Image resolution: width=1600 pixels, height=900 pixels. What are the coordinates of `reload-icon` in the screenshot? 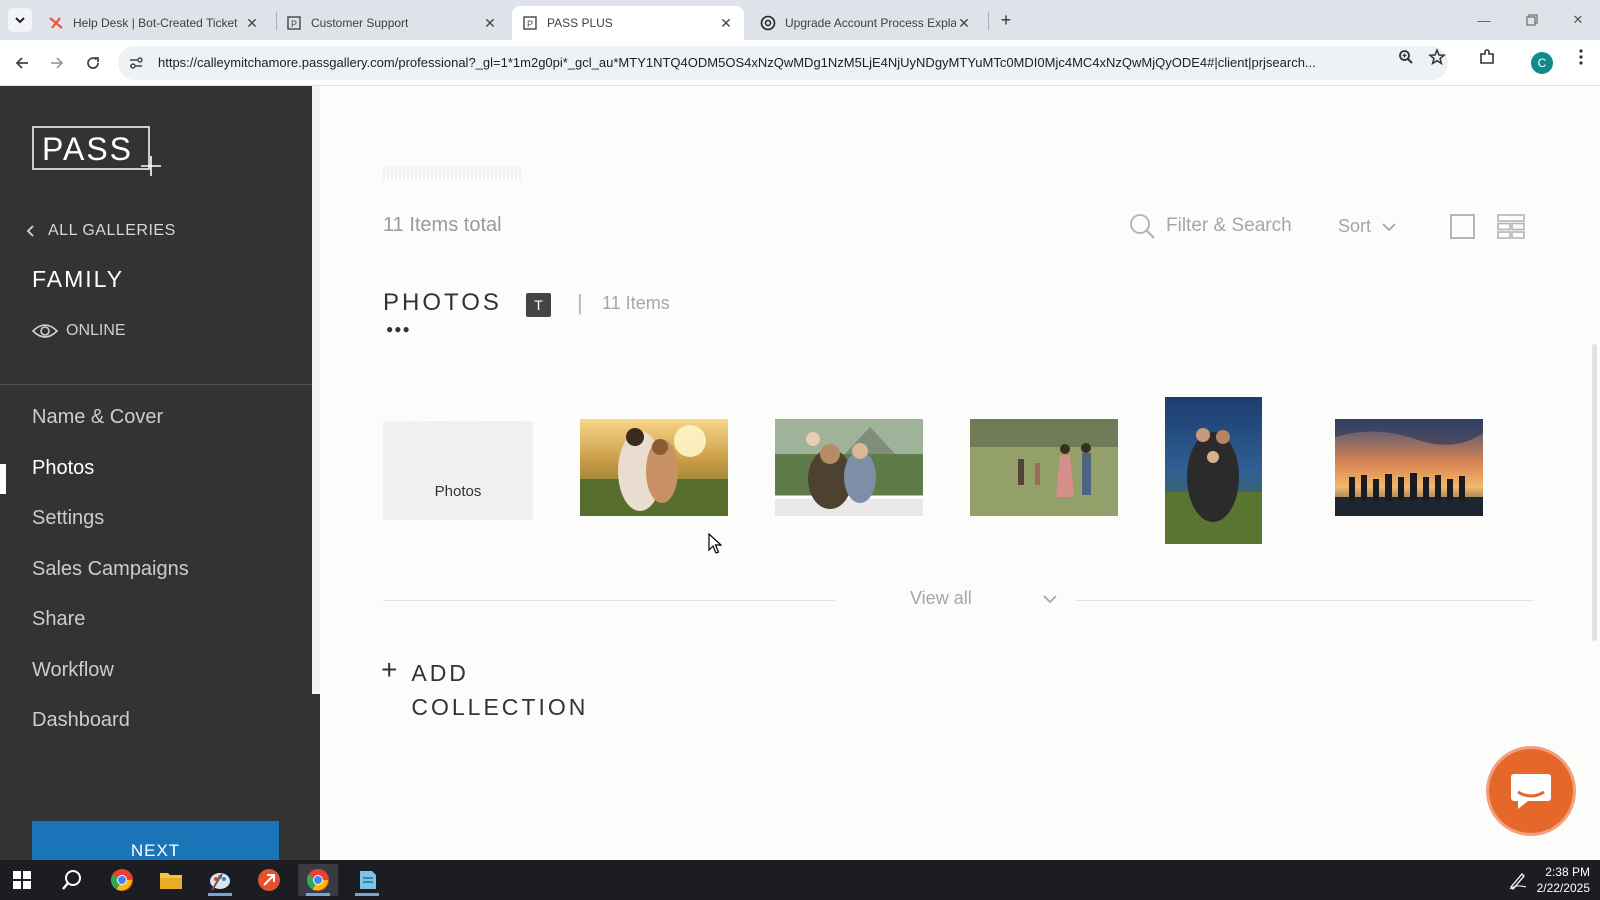 It's located at (93, 63).